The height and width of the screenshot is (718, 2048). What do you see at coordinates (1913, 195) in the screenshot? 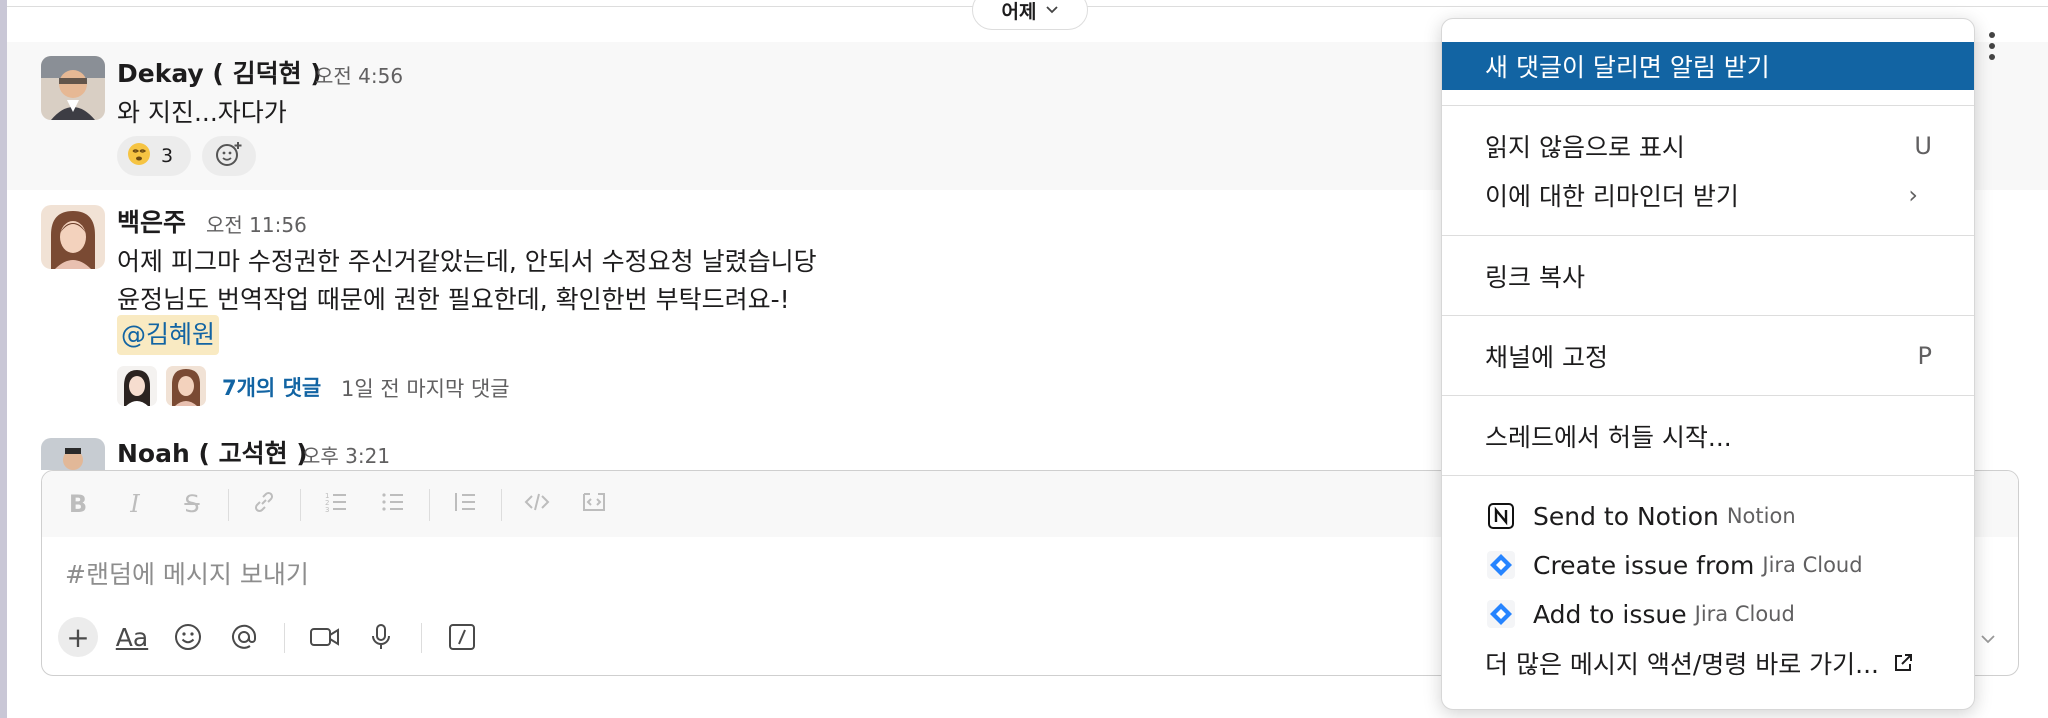
I see `chevron-right-icon: ›` at bounding box center [1913, 195].